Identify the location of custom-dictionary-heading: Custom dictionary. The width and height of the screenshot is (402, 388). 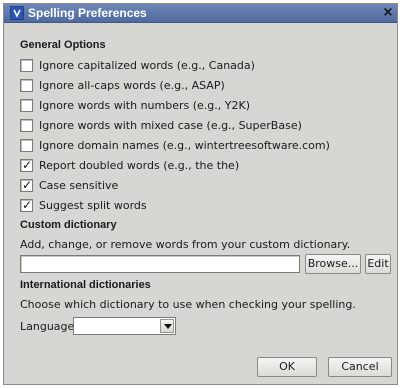
(68, 225).